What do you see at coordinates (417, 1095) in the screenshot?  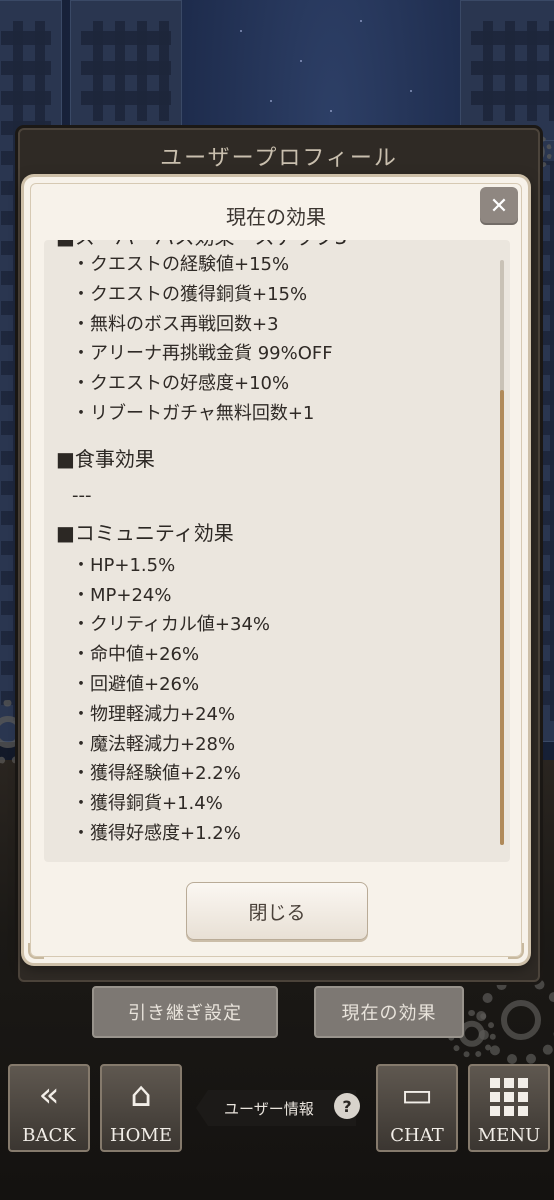 I see `chat-icon: ▭` at bounding box center [417, 1095].